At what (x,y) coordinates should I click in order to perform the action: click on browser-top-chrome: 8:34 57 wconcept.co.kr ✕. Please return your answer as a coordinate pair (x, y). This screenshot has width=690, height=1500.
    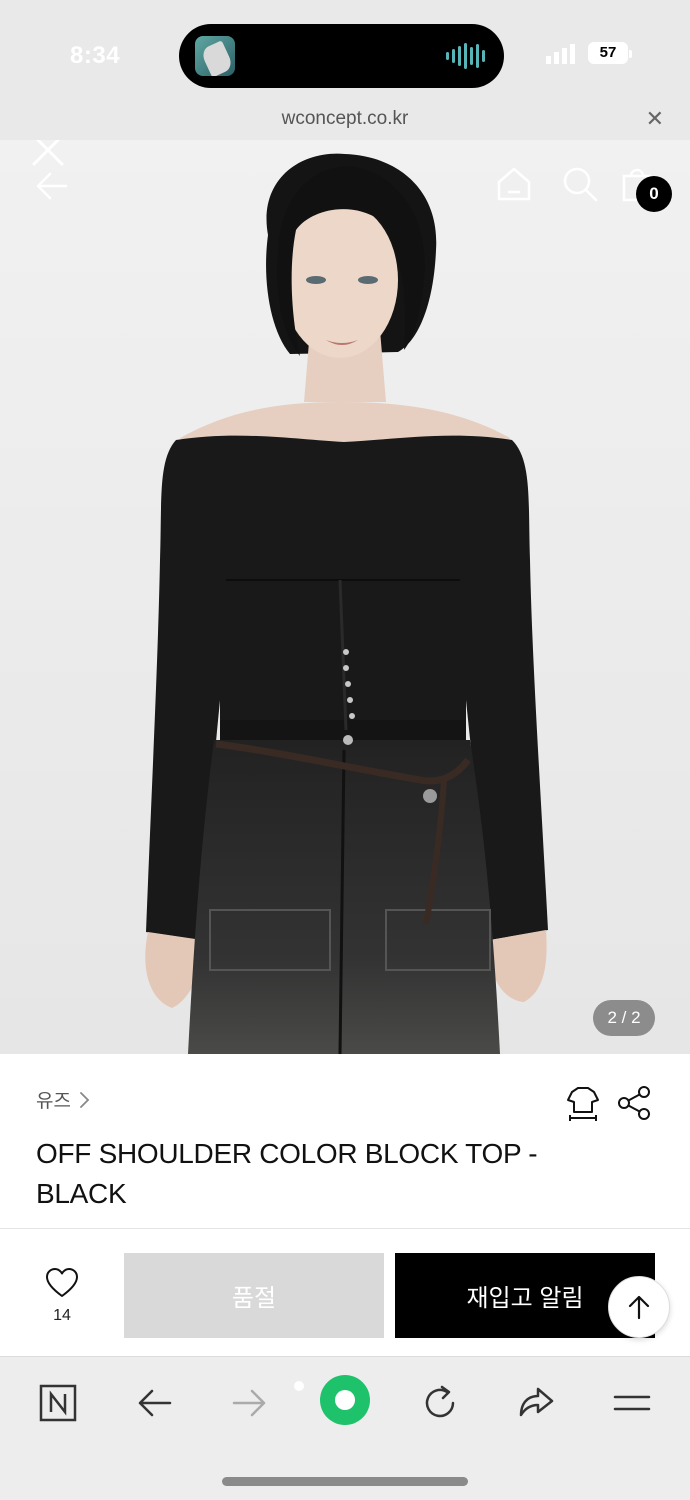
    Looking at the image, I should click on (345, 70).